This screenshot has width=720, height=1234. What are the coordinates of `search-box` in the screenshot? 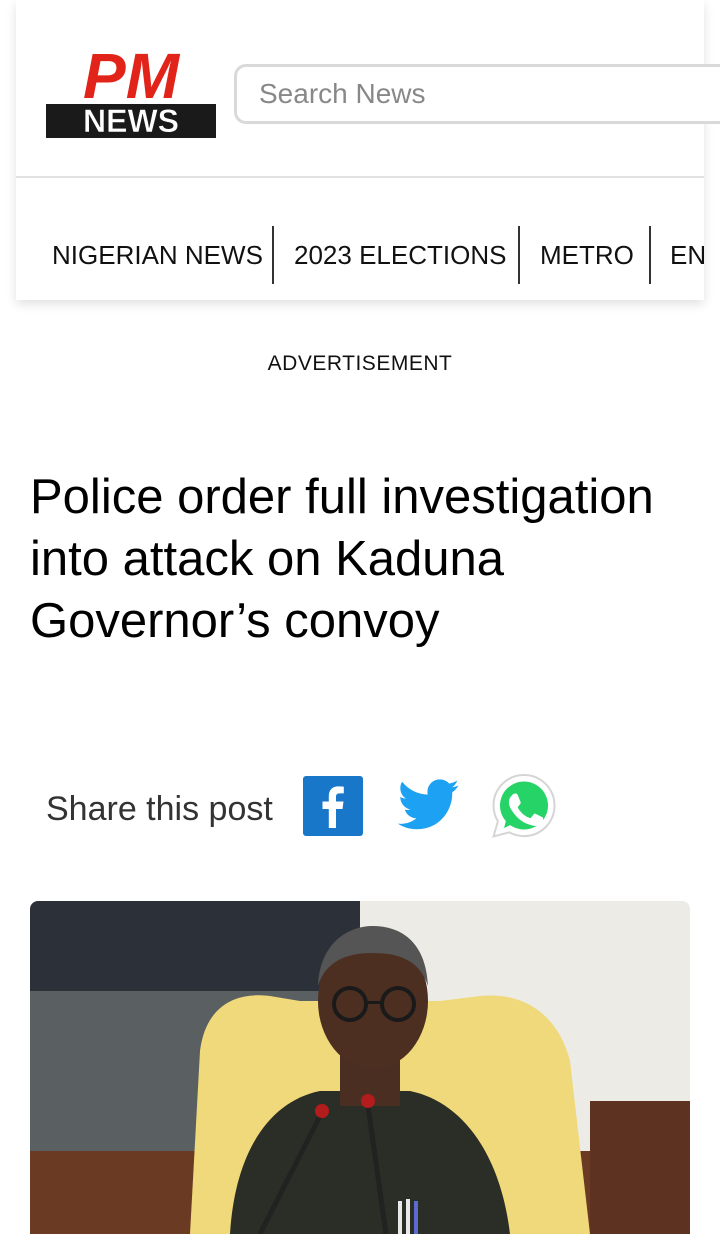 It's located at (477, 94).